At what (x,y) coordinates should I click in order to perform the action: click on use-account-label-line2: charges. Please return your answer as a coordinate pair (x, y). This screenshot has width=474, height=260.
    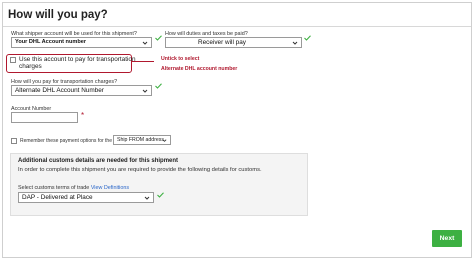
    Looking at the image, I should click on (30, 66).